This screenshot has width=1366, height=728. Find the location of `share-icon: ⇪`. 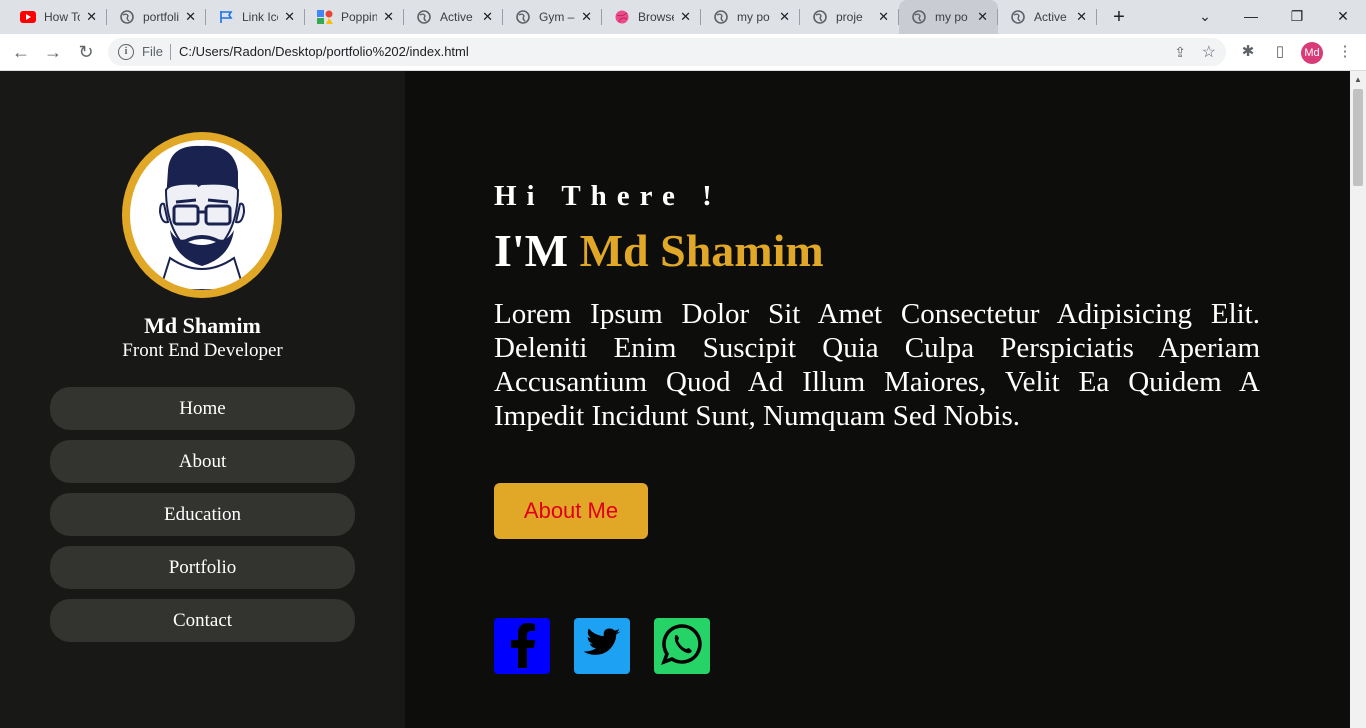

share-icon: ⇪ is located at coordinates (1180, 52).